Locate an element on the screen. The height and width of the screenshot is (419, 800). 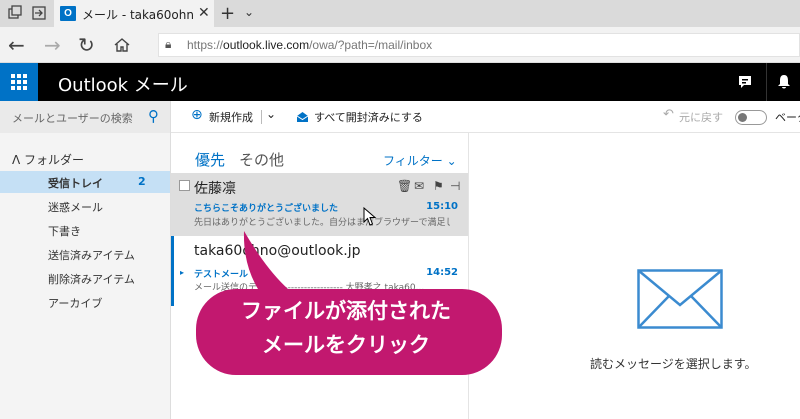
new-options-chevron-icon: ⌄ is located at coordinates (271, 114).